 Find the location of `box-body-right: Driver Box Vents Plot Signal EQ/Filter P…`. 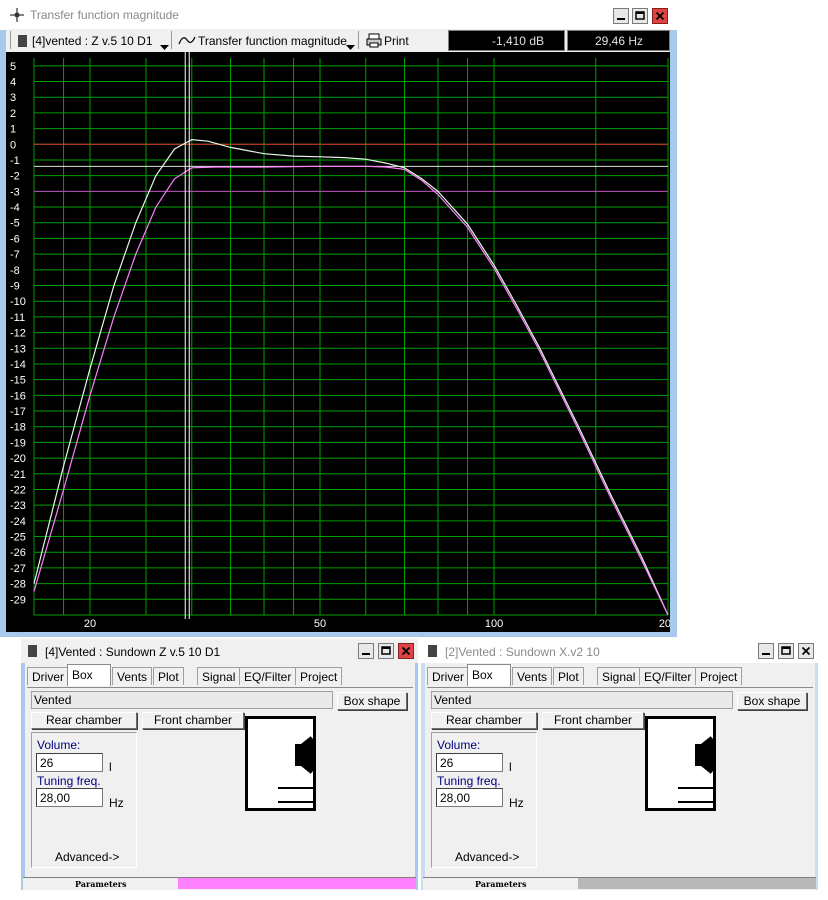

box-body-right: Driver Box Vents Plot Signal EQ/Filter P… is located at coordinates (620, 770).